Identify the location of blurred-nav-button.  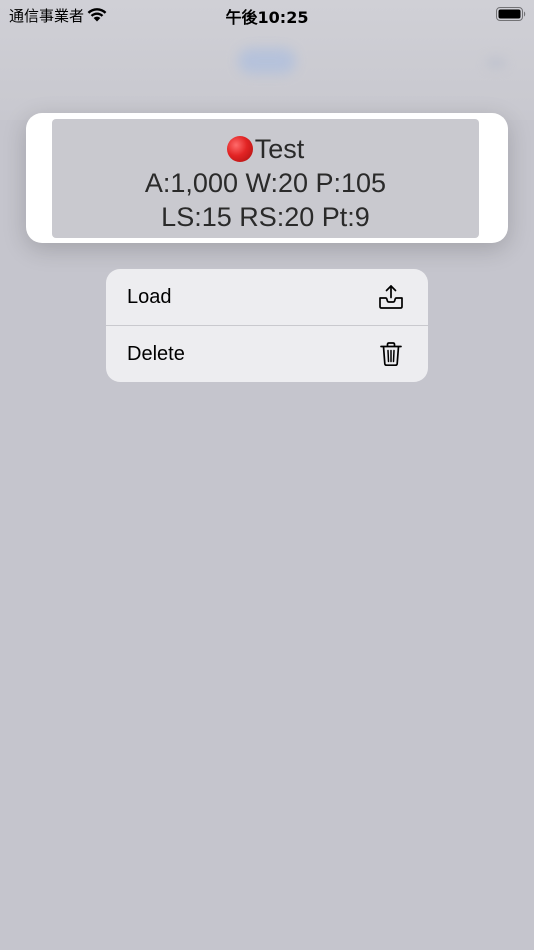
(496, 63).